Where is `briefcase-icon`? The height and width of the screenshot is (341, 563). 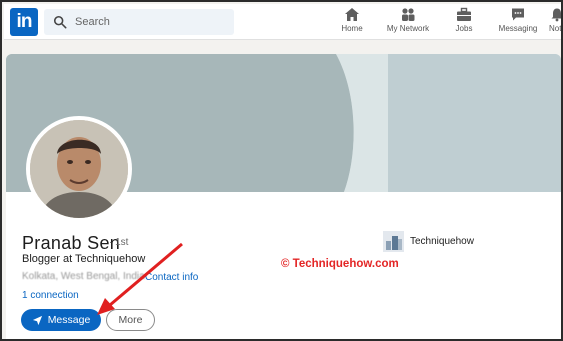
briefcase-icon is located at coordinates (464, 14).